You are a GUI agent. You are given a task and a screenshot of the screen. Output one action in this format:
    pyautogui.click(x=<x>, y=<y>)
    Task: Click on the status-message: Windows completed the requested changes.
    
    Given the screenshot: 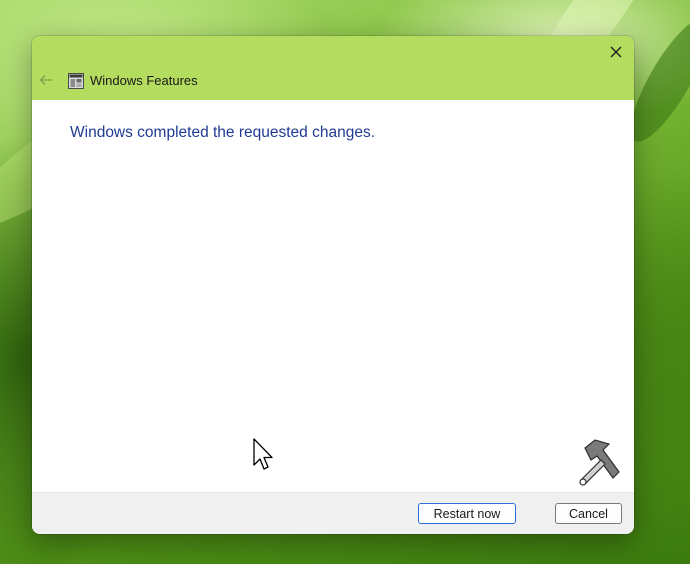 What is the action you would take?
    pyautogui.click(x=223, y=132)
    